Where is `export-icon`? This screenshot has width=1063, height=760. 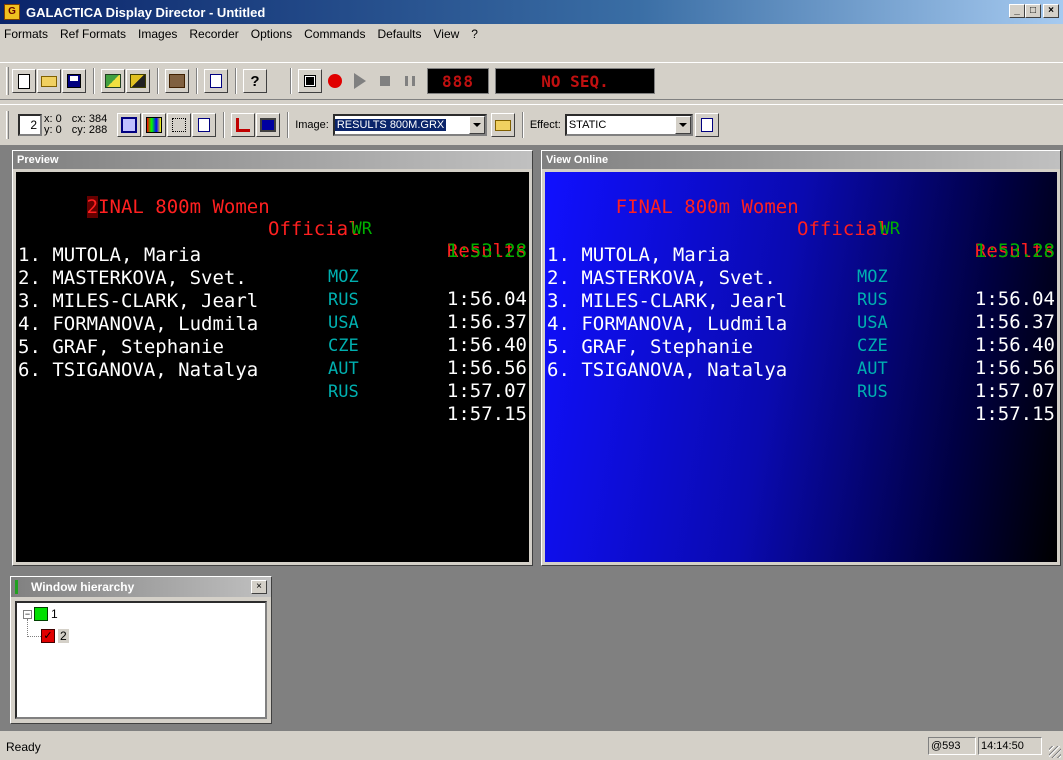
export-icon is located at coordinates (216, 81).